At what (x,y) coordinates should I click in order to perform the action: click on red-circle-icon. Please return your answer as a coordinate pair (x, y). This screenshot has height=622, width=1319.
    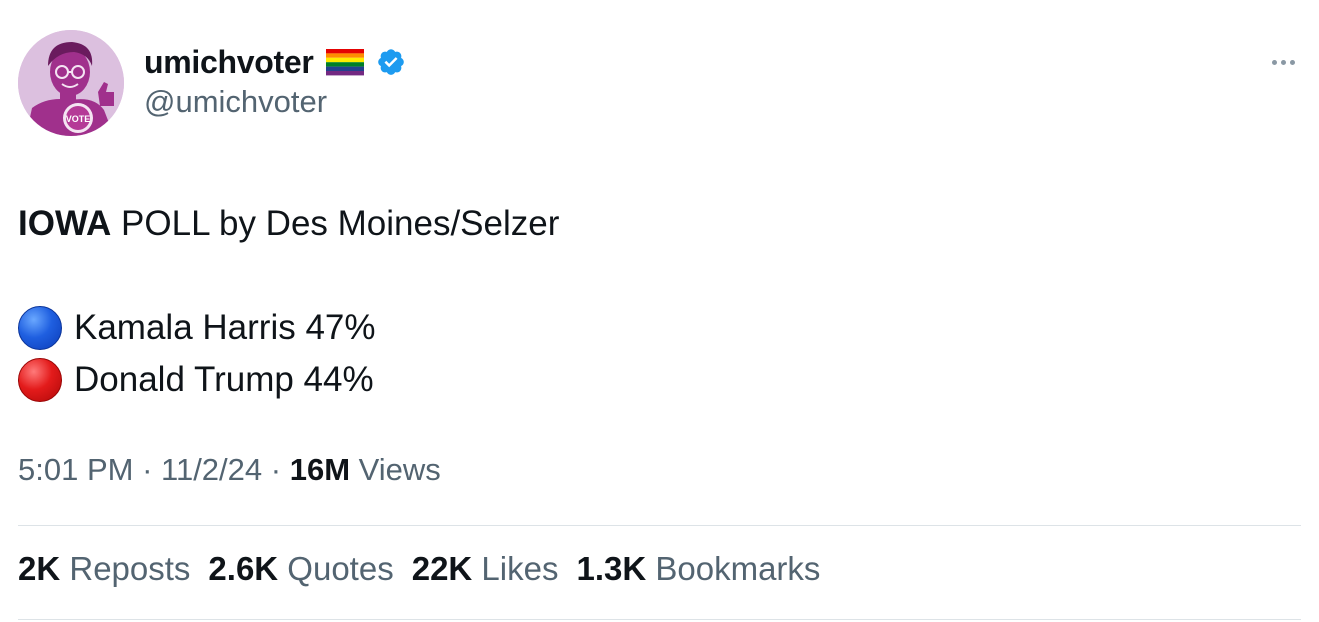
    Looking at the image, I should click on (40, 380).